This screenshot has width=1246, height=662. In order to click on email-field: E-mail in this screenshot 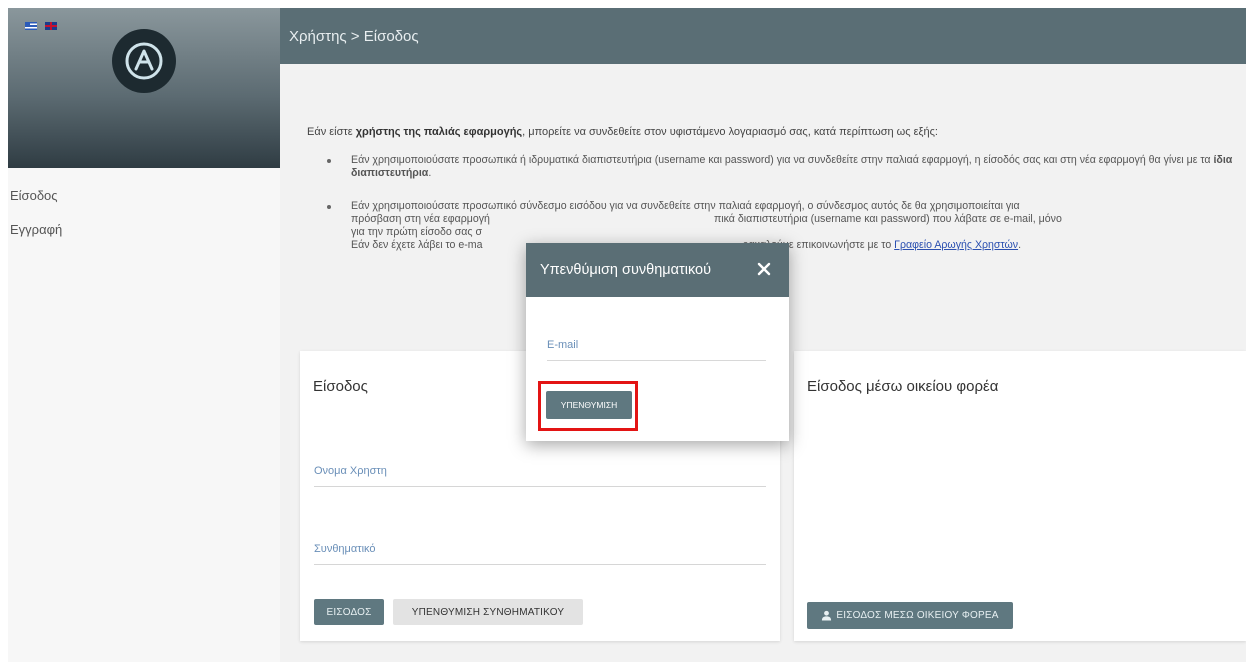, I will do `click(656, 350)`.